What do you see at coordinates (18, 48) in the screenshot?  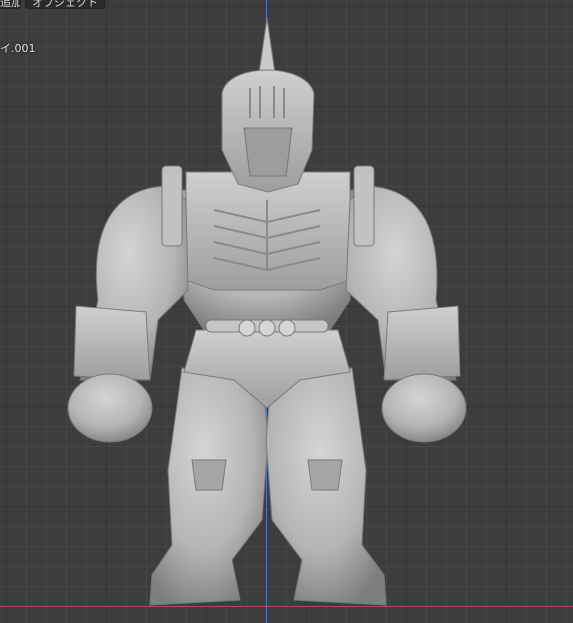 I see `active-object-label: イ.001` at bounding box center [18, 48].